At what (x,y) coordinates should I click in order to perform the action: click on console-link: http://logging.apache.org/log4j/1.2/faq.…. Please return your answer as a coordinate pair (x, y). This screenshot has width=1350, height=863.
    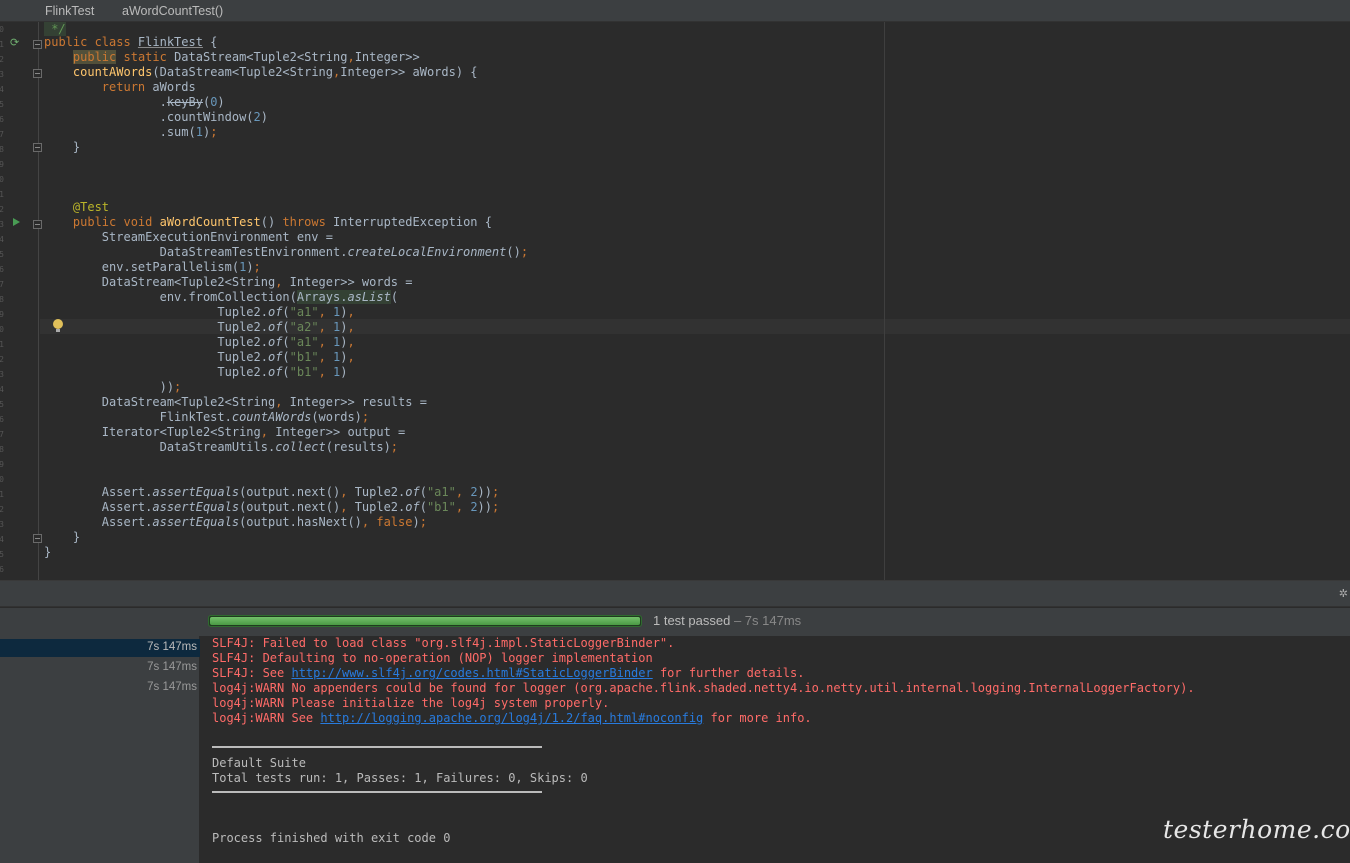
    Looking at the image, I should click on (511, 718).